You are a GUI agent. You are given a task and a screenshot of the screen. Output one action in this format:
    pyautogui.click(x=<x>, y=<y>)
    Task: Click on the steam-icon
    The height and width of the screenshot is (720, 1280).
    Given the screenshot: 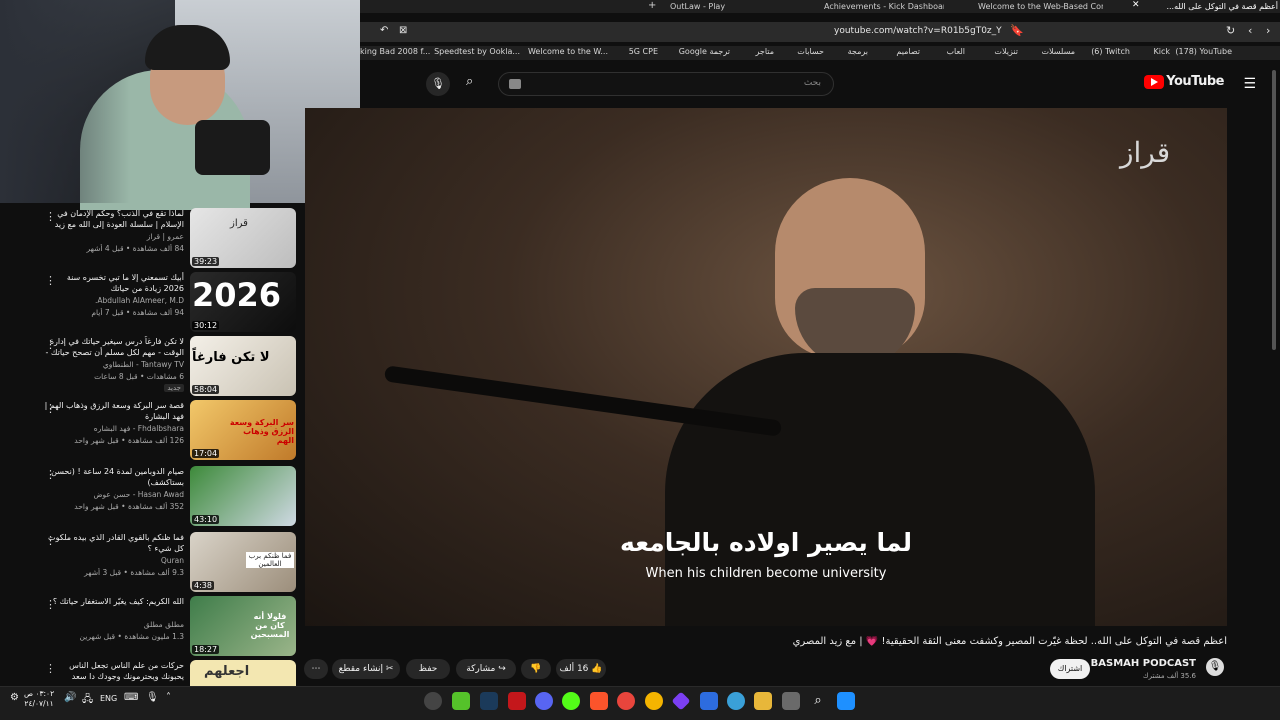 What is the action you would take?
    pyautogui.click(x=489, y=701)
    